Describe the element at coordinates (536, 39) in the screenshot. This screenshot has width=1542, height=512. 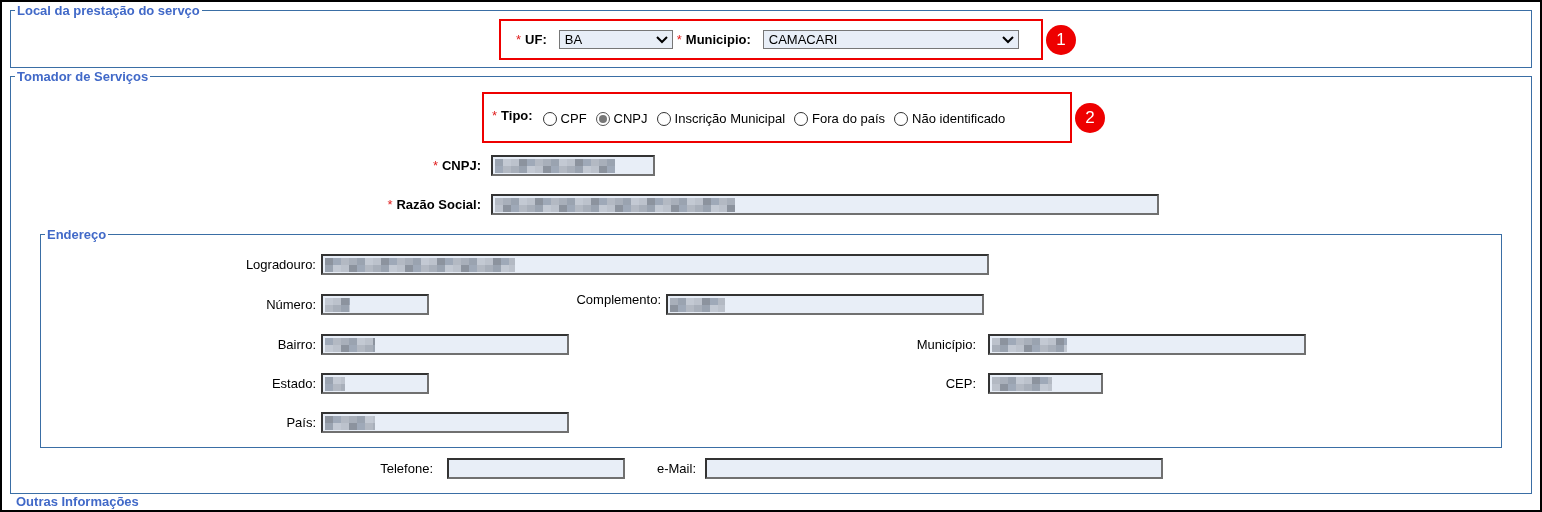
I see `field-label: UF:` at that location.